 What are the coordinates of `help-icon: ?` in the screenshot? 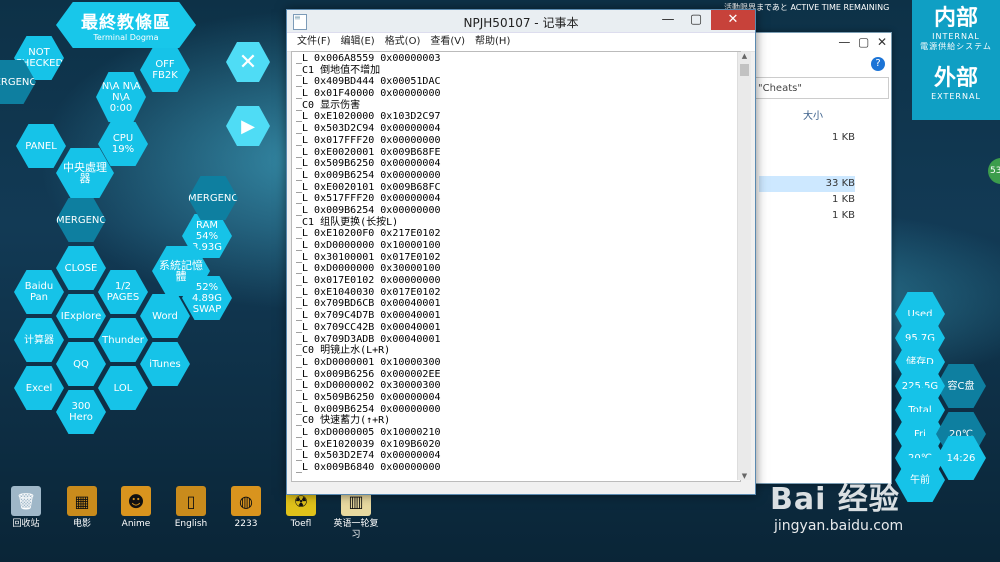 It's located at (878, 64).